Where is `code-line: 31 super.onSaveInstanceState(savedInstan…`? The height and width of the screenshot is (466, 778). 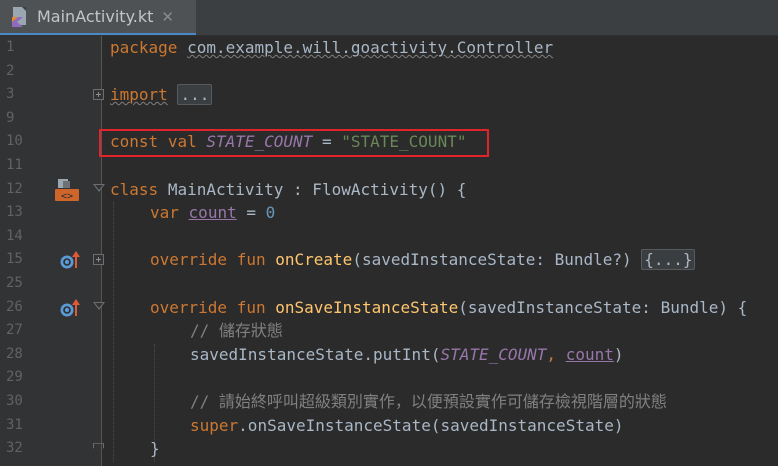
code-line: 31 super.onSaveInstanceState(savedInstan… is located at coordinates (389, 426).